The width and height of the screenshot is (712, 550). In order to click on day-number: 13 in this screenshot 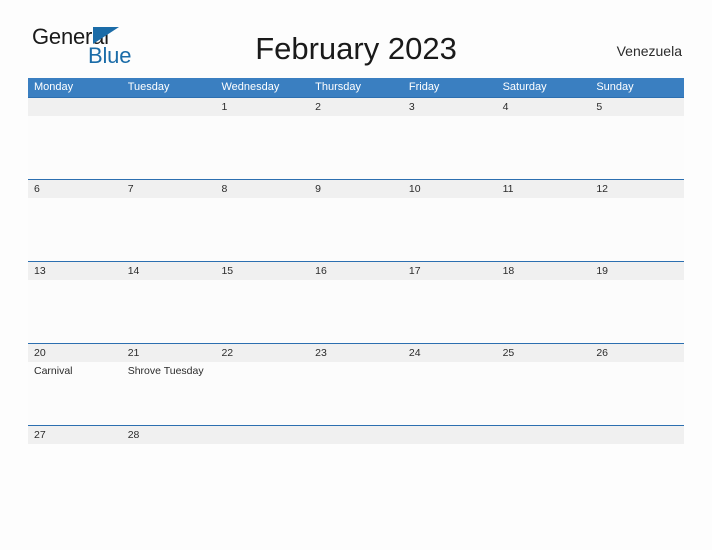, I will do `click(75, 271)`.